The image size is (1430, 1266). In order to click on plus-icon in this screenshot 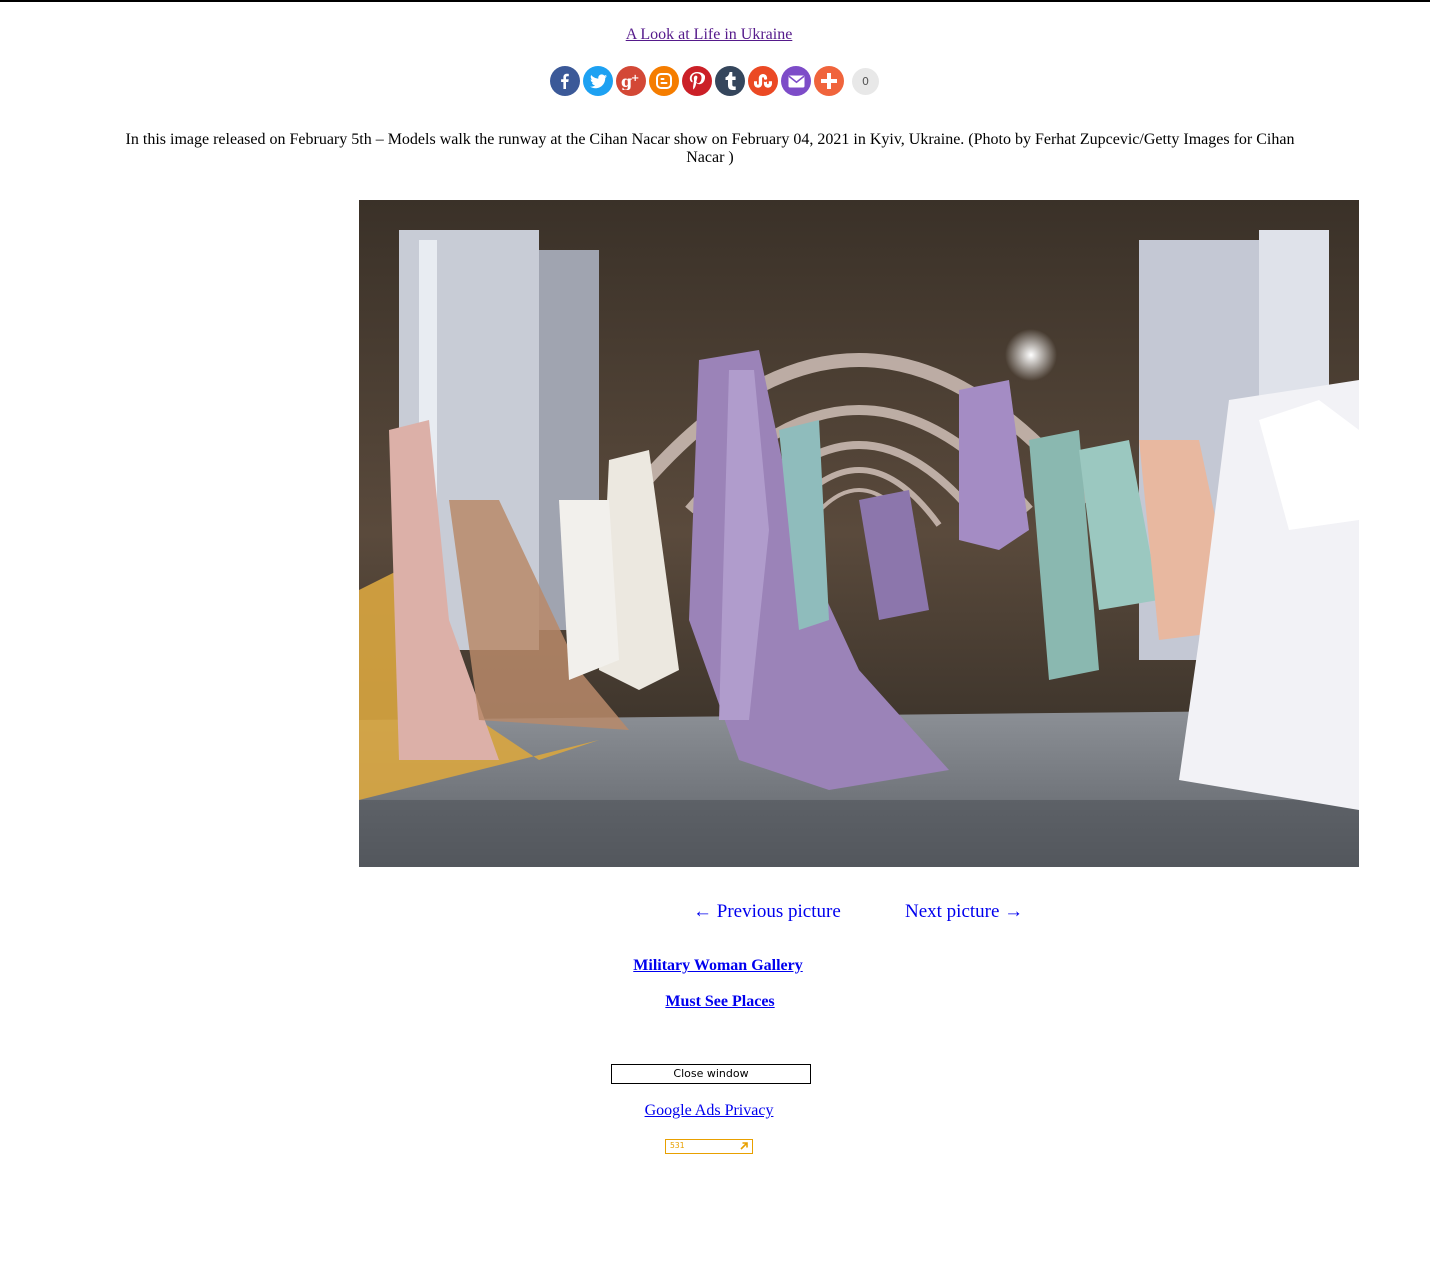, I will do `click(829, 81)`.